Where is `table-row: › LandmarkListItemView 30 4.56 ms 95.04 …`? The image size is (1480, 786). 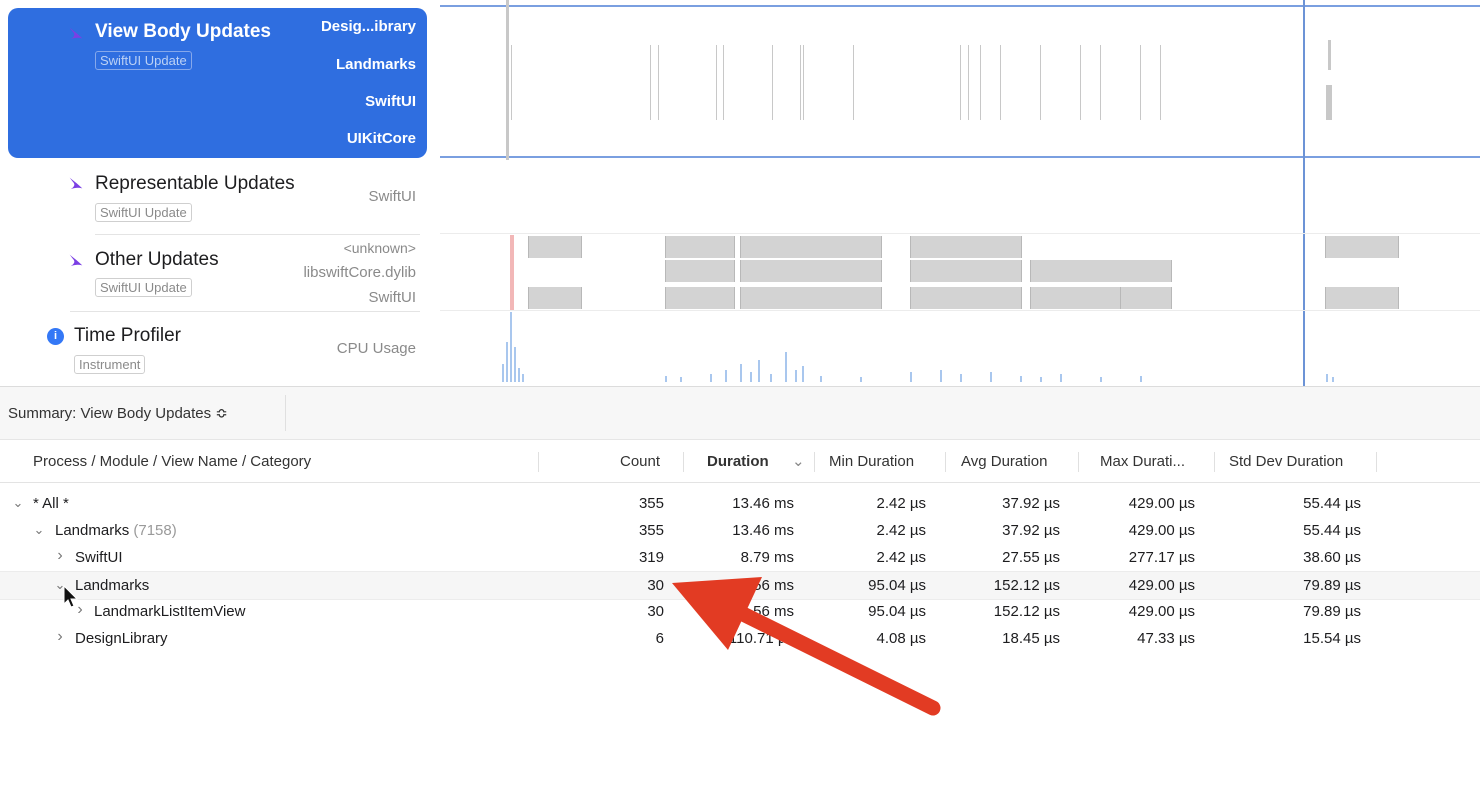
table-row: › LandmarkListItemView 30 4.56 ms 95.04 … is located at coordinates (740, 611).